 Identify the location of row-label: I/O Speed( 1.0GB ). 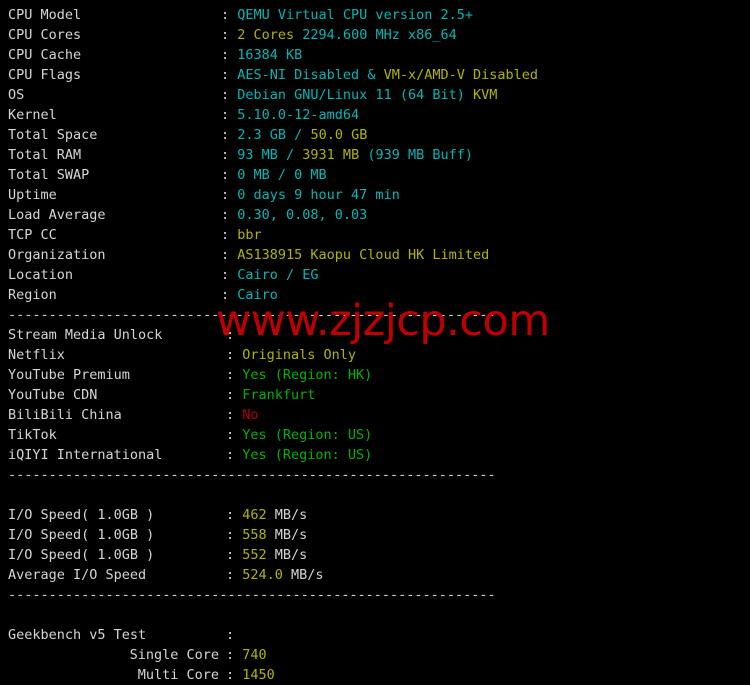
(81, 515).